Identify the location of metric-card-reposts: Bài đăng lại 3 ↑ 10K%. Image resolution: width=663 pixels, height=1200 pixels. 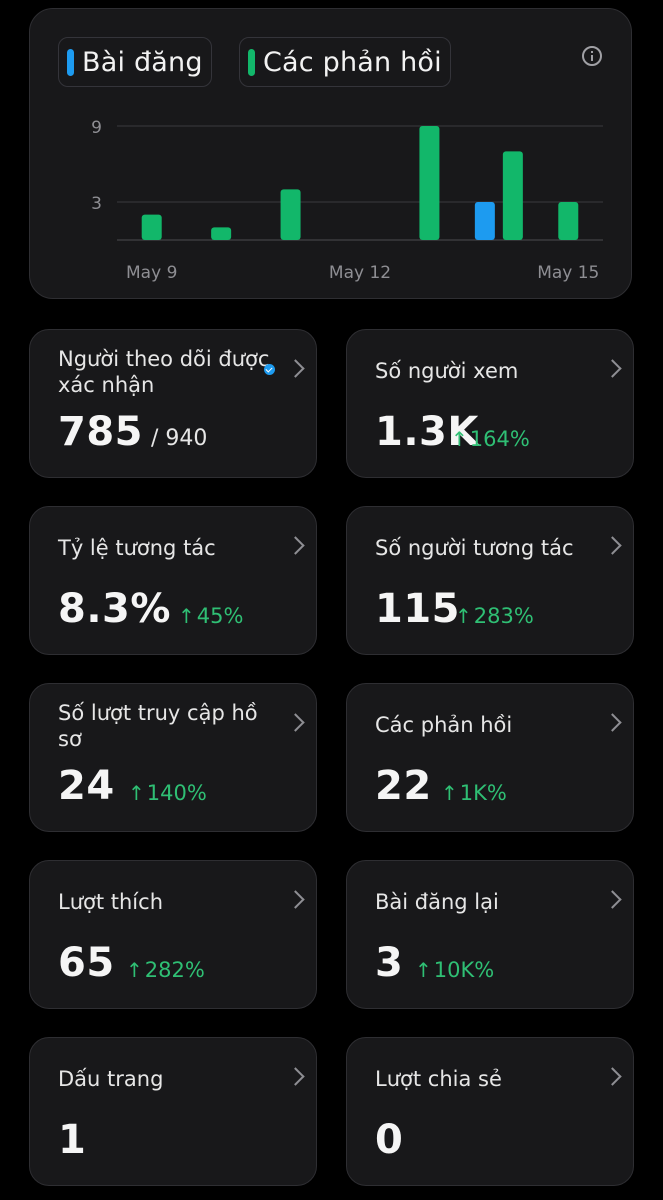
(490, 934).